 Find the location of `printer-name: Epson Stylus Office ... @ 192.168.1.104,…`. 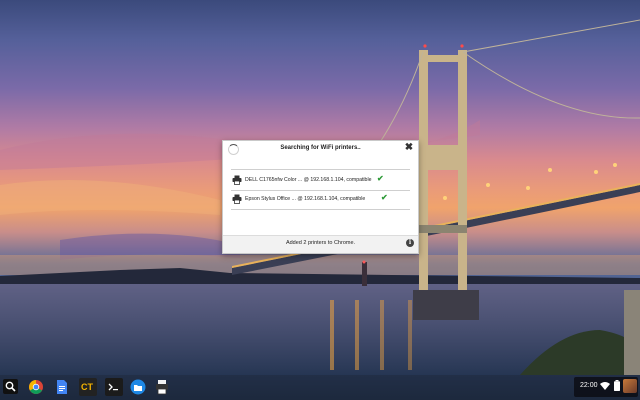

printer-name: Epson Stylus Office ... @ 192.168.1.104,… is located at coordinates (305, 199).